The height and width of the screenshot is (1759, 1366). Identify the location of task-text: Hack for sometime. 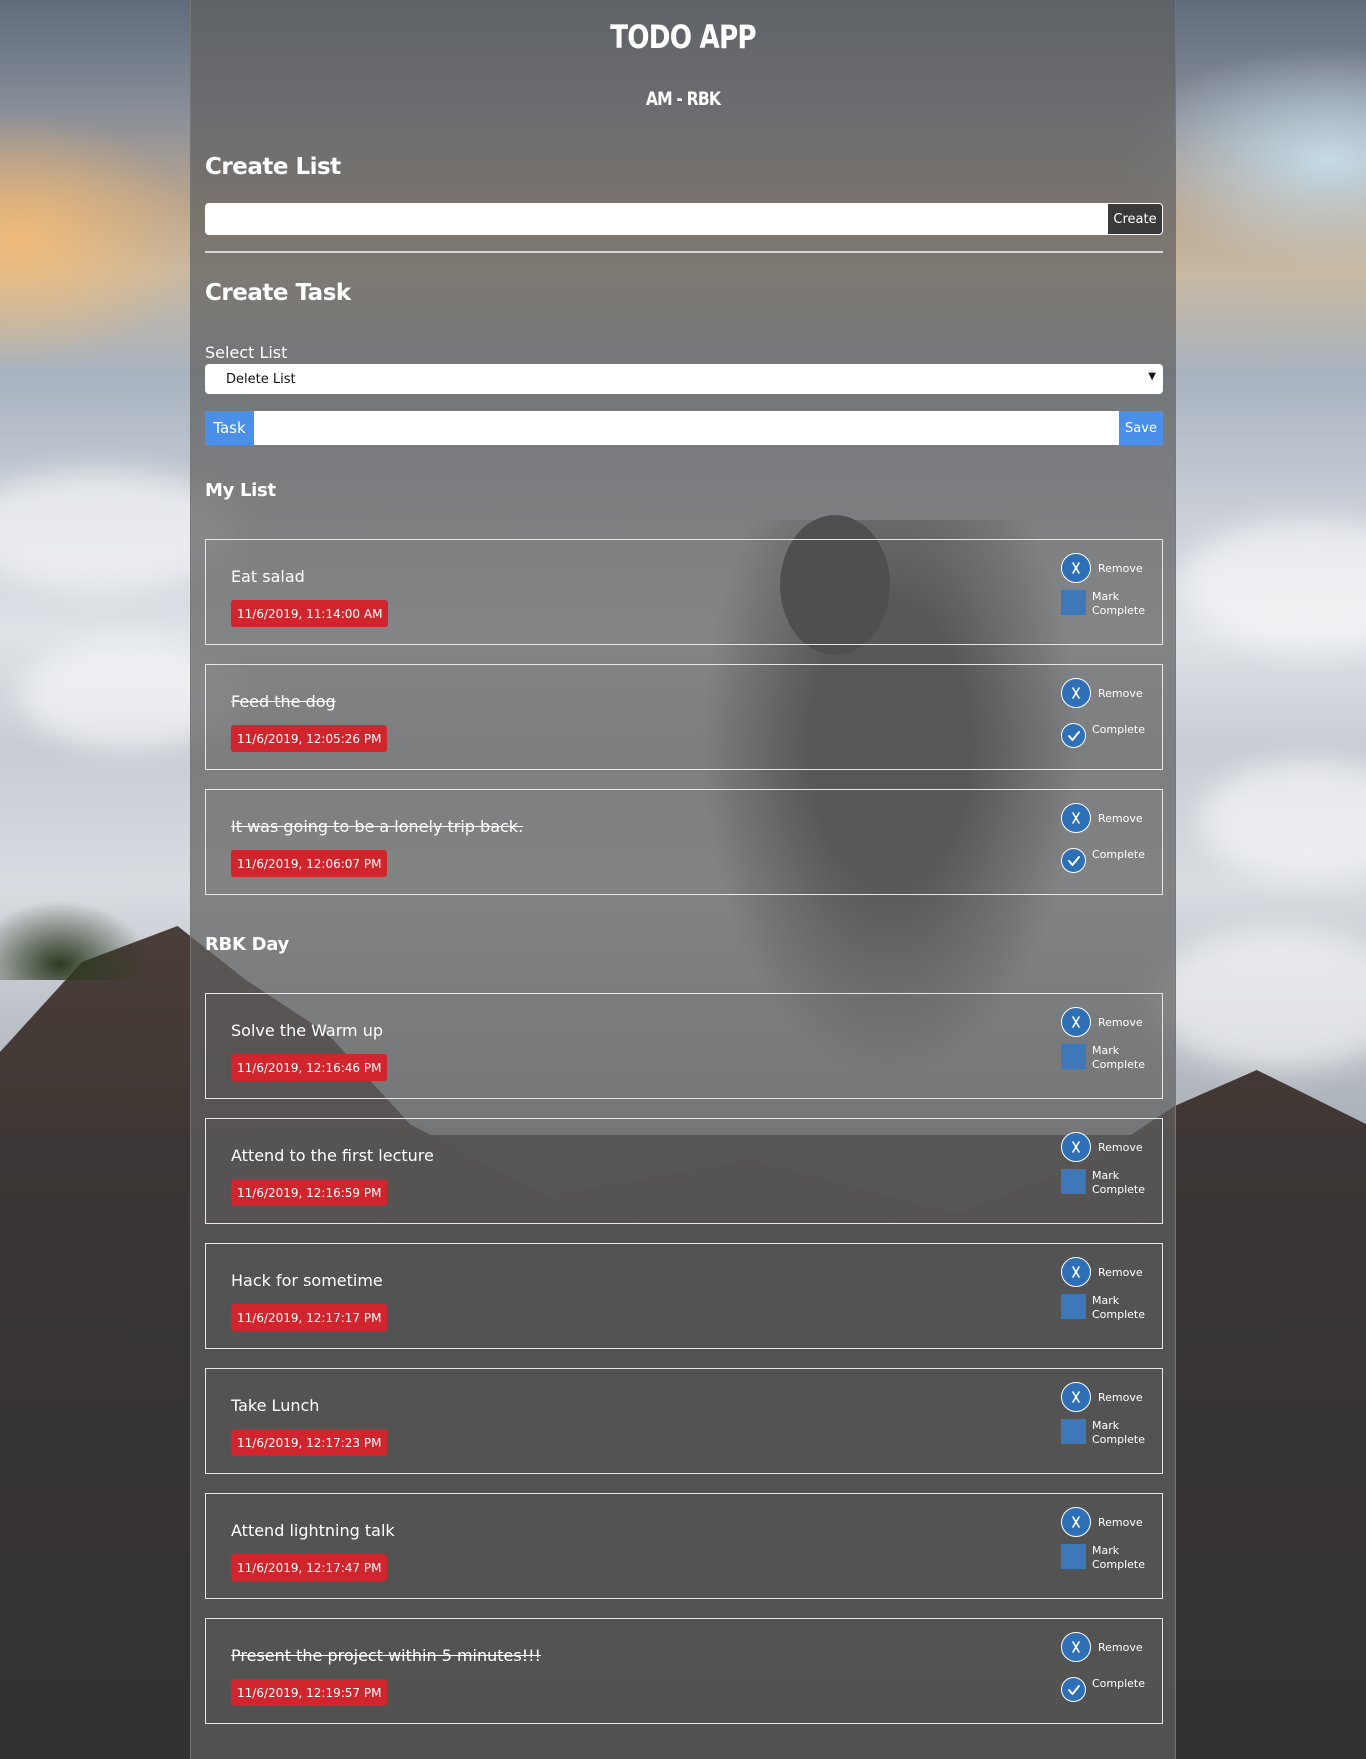
(307, 1280).